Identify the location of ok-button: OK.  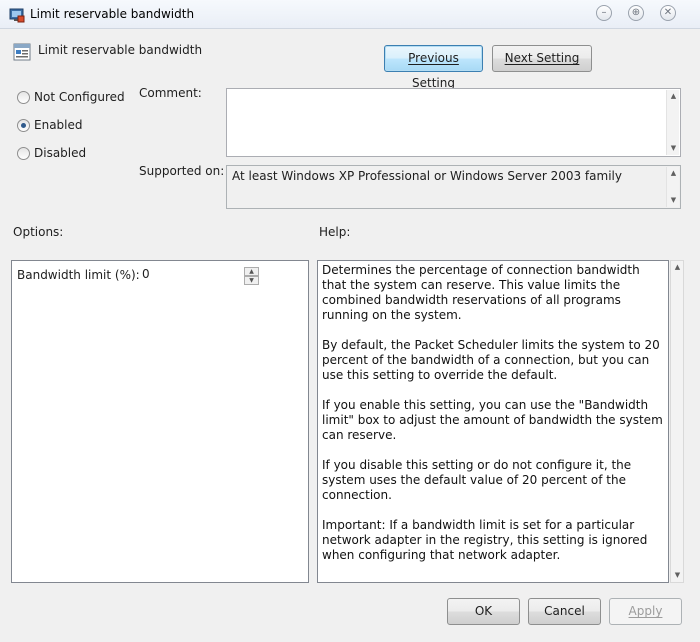
(483, 611).